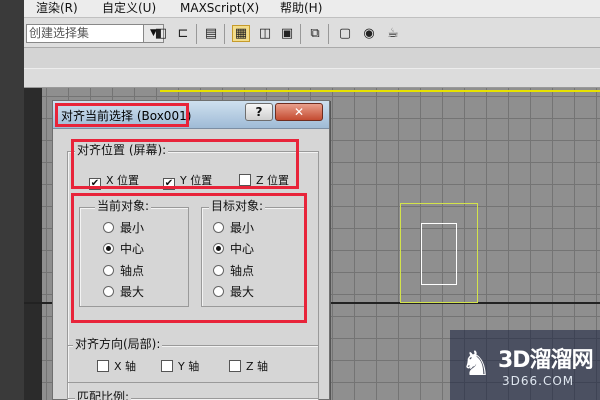 This screenshot has height=400, width=600. What do you see at coordinates (122, 115) in the screenshot?
I see `highlight-title` at bounding box center [122, 115].